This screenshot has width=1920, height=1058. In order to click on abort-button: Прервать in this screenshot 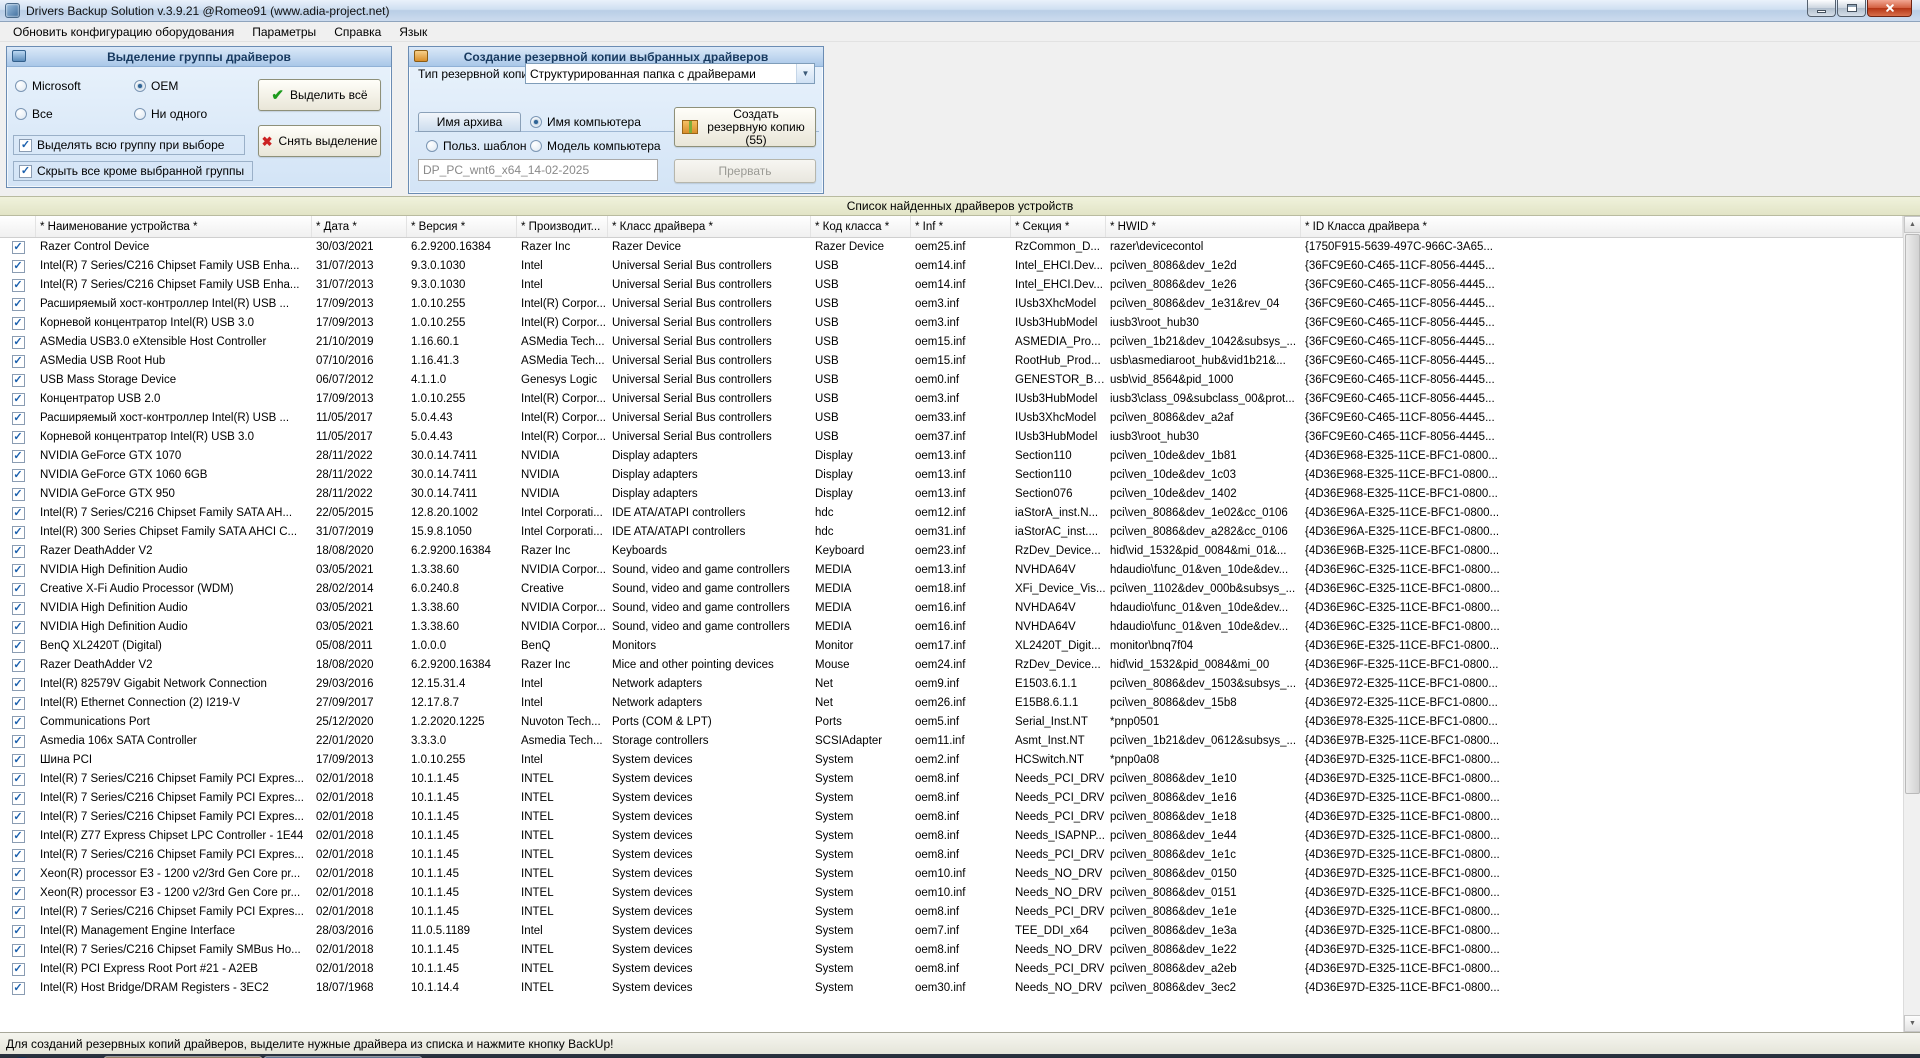, I will do `click(745, 171)`.